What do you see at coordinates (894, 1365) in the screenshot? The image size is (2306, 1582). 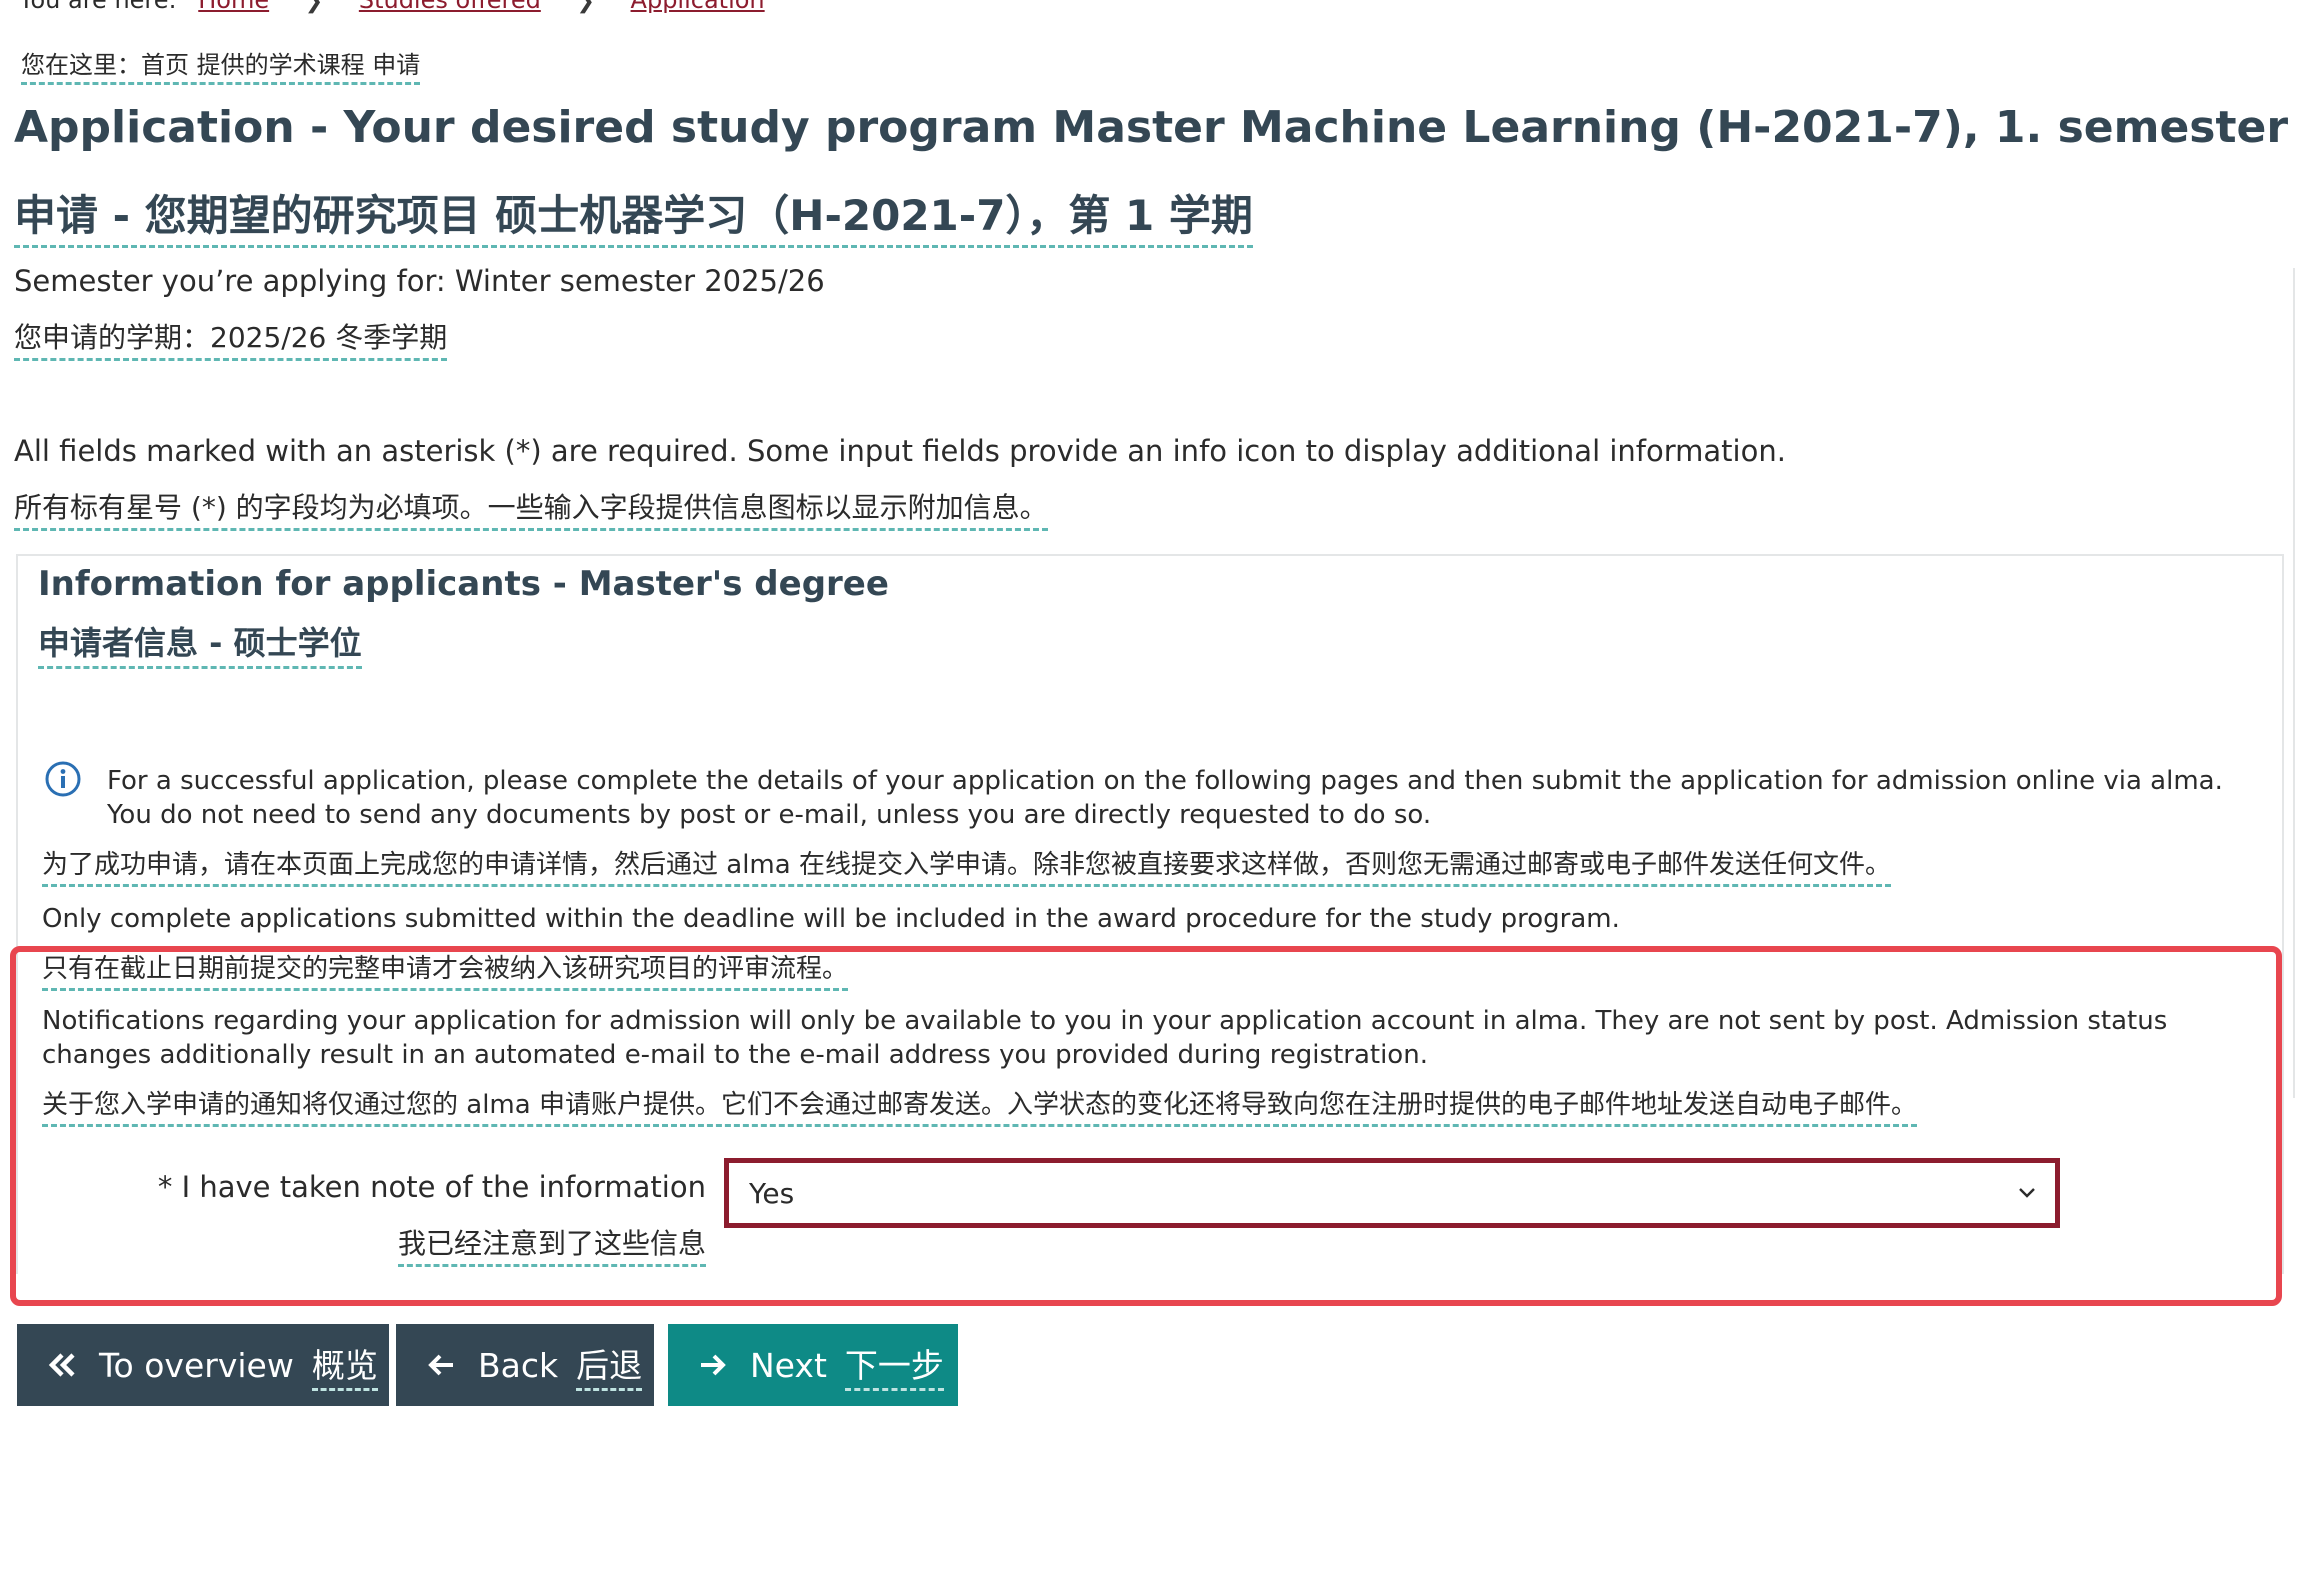 I see `next-translation: 下一步` at bounding box center [894, 1365].